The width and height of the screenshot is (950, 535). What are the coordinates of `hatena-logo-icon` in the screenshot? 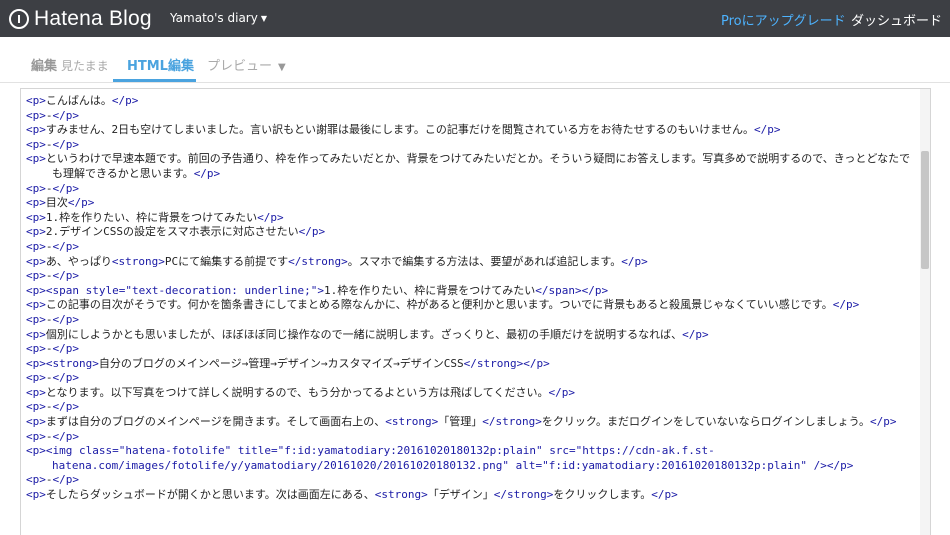 It's located at (19, 19).